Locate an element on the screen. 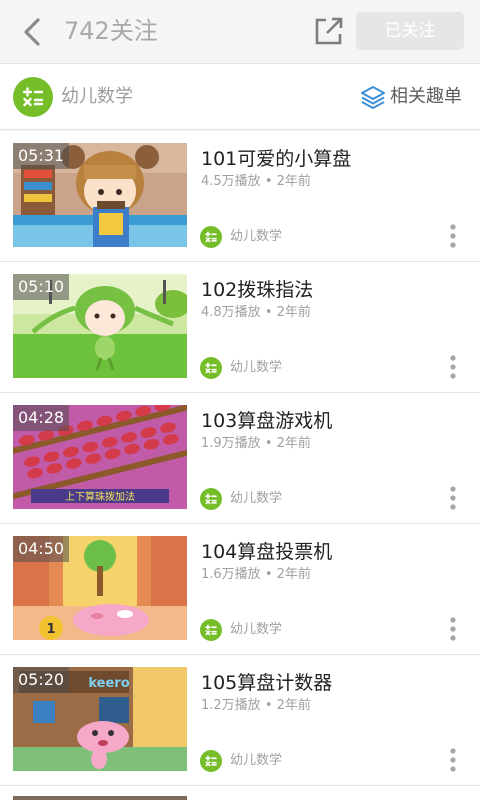 This screenshot has width=480, height=800. video-meta: 4.5万播放 • 2年前 is located at coordinates (256, 182).